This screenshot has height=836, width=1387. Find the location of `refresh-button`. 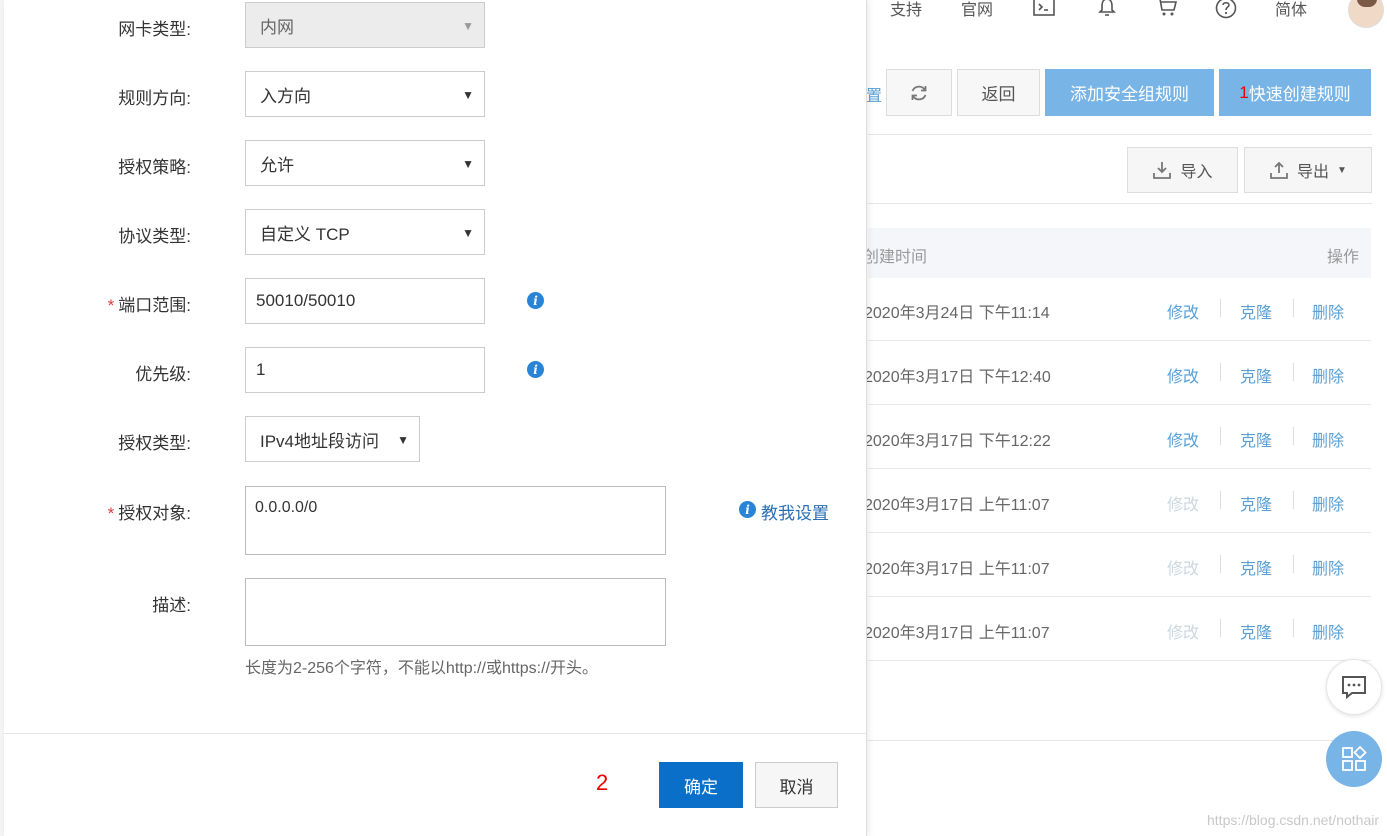

refresh-button is located at coordinates (919, 92).